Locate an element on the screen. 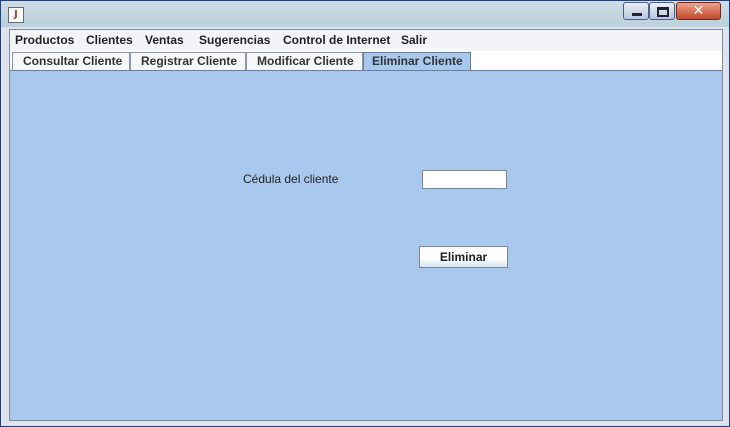  tab-label: Consultar Cliente is located at coordinates (73, 61).